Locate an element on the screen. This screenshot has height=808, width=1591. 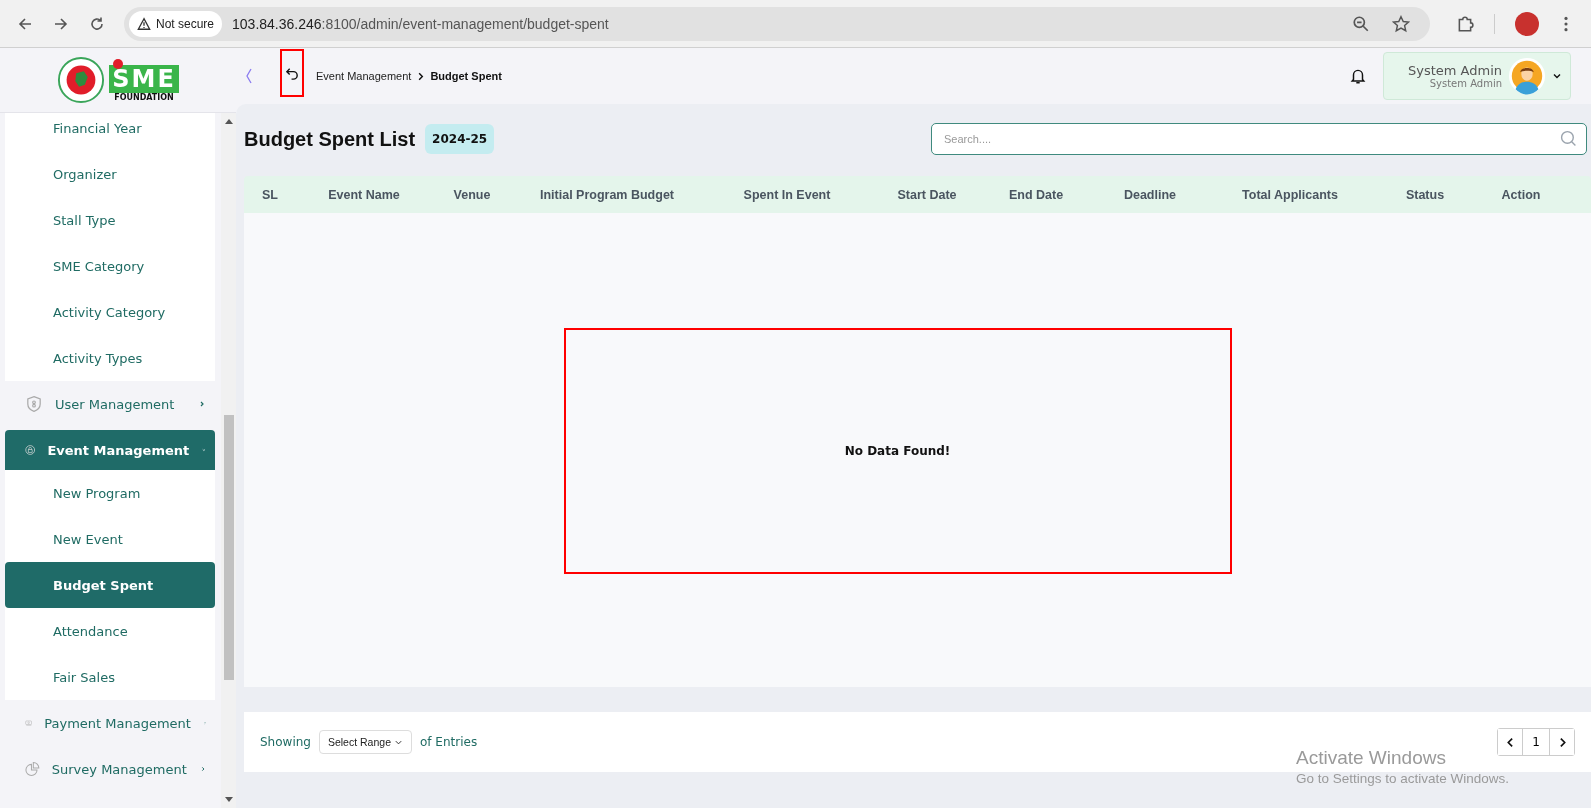
column-header: Total Applicants is located at coordinates (1290, 194).